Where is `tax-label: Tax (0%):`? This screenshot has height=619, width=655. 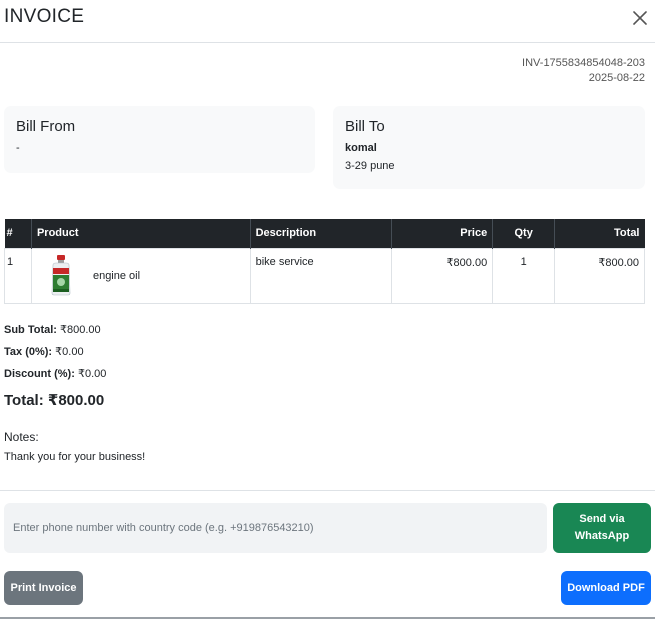 tax-label: Tax (0%): is located at coordinates (28, 352).